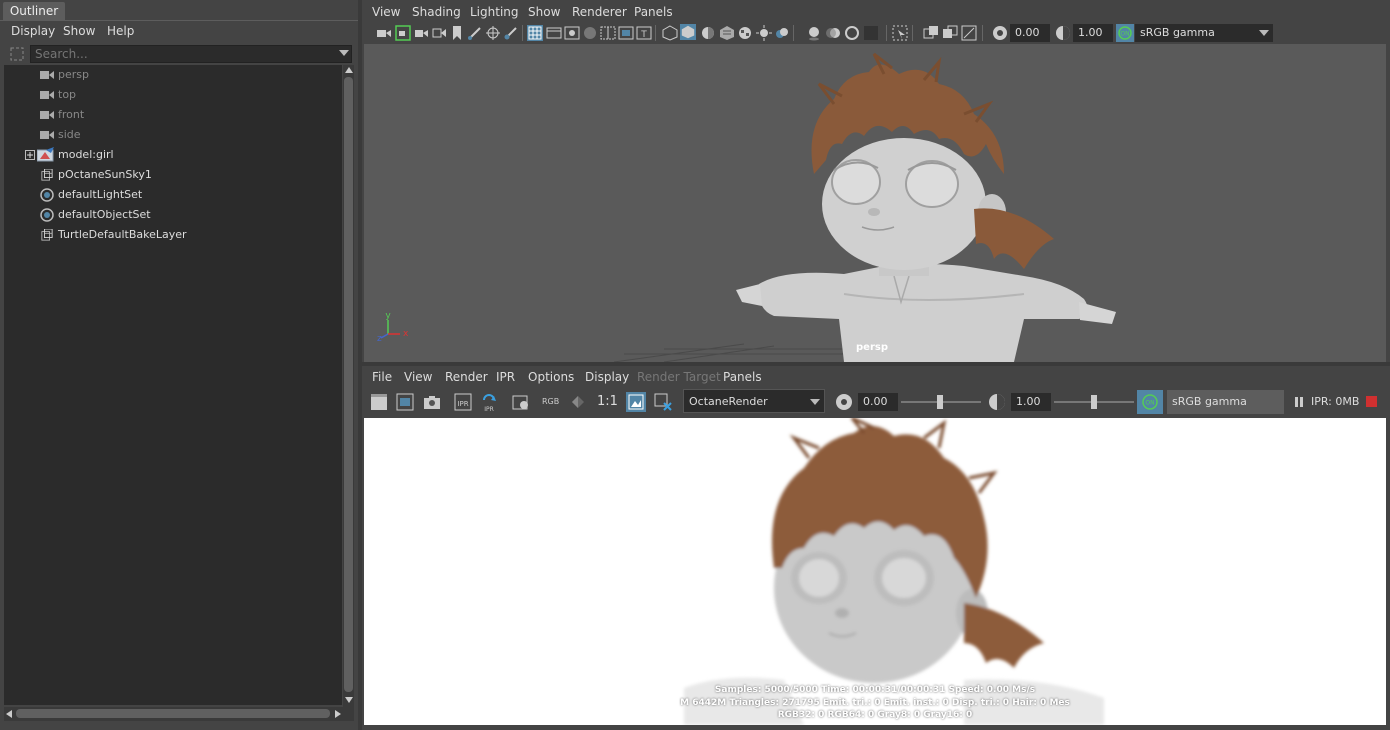  Describe the element at coordinates (379, 402) in the screenshot. I see `redo-render-icon` at that location.